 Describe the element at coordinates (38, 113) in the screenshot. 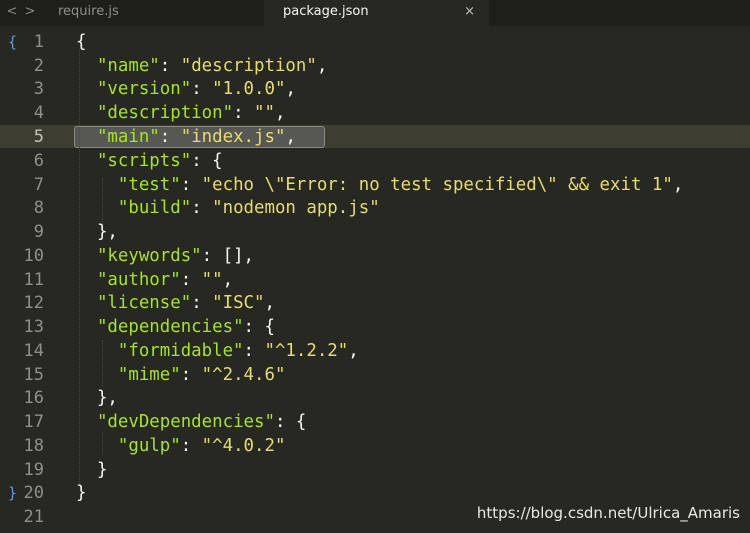

I see `line-number: 4` at that location.